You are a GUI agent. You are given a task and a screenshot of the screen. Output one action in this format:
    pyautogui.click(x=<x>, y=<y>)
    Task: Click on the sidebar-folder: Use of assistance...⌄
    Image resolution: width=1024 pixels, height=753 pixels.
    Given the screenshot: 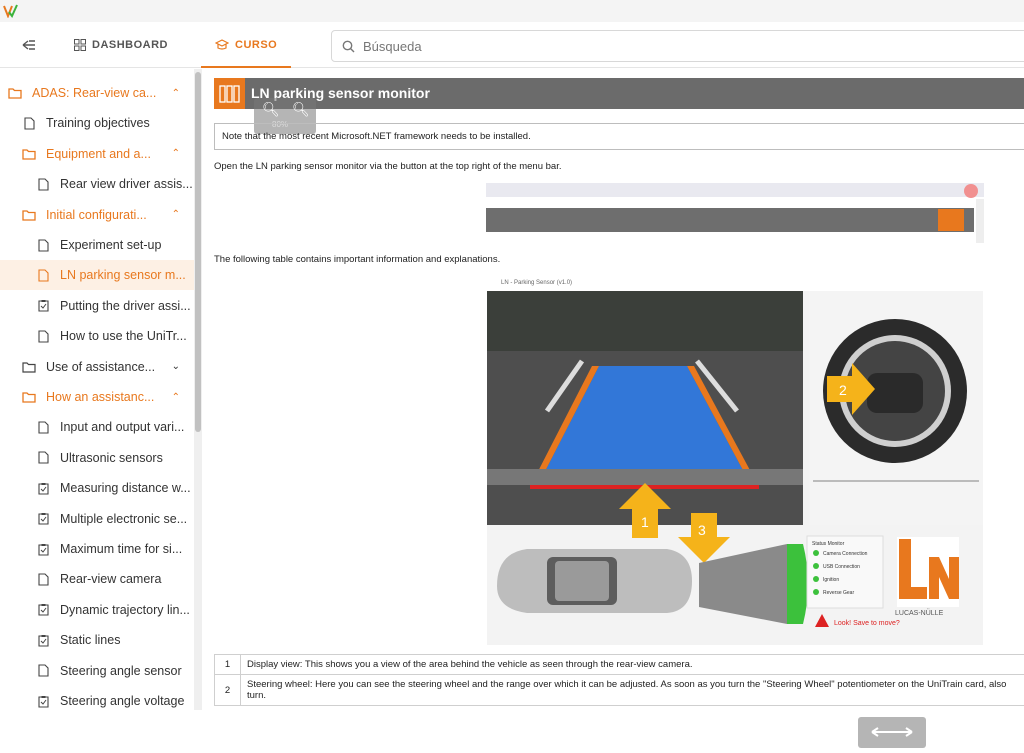 What is the action you would take?
    pyautogui.click(x=97, y=367)
    